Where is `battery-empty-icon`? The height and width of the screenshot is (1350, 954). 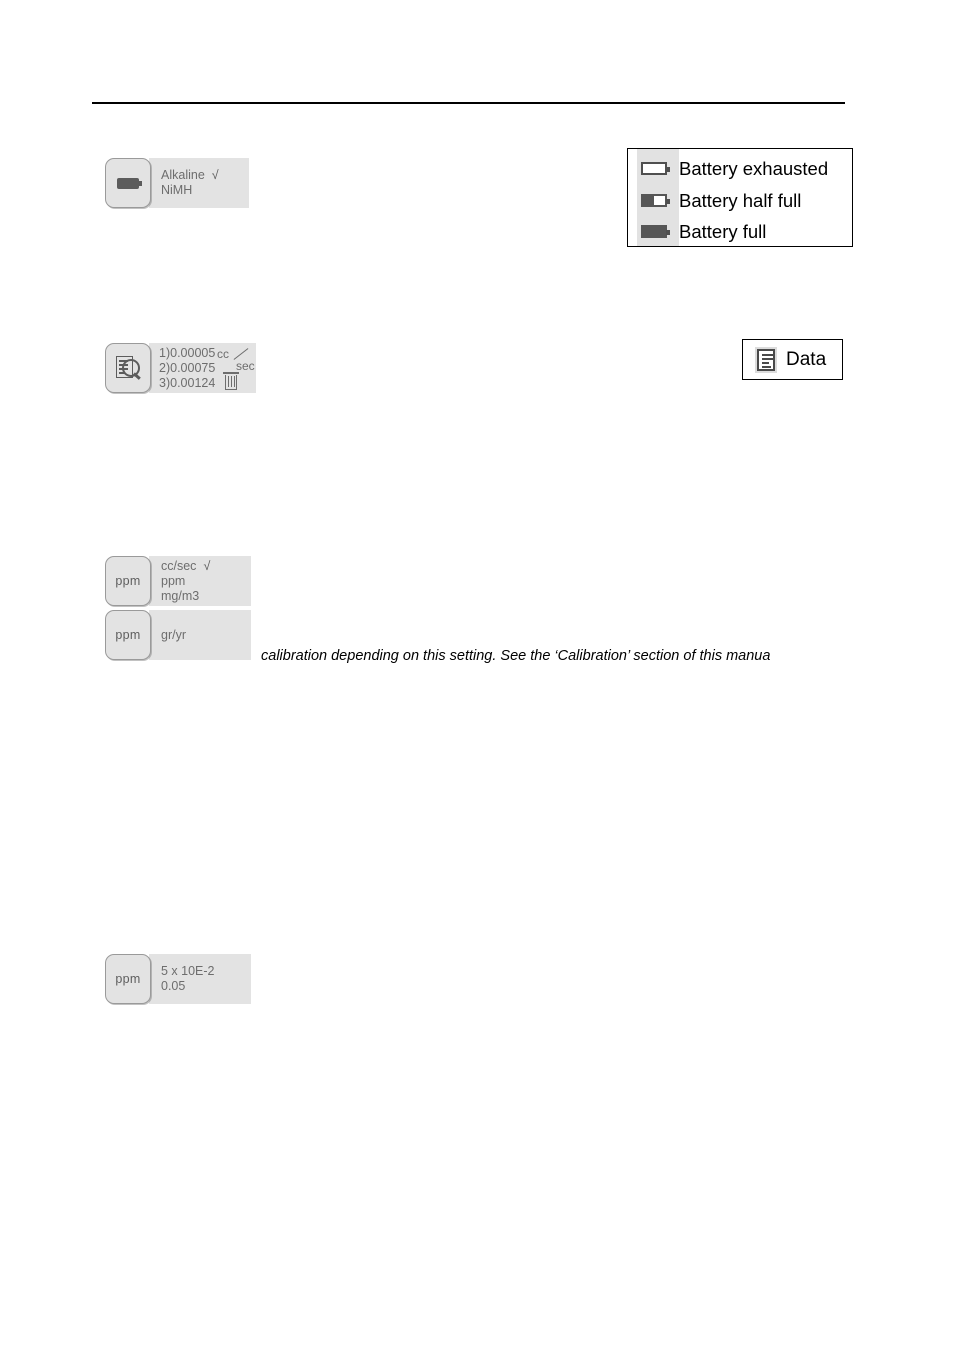 battery-empty-icon is located at coordinates (653, 168).